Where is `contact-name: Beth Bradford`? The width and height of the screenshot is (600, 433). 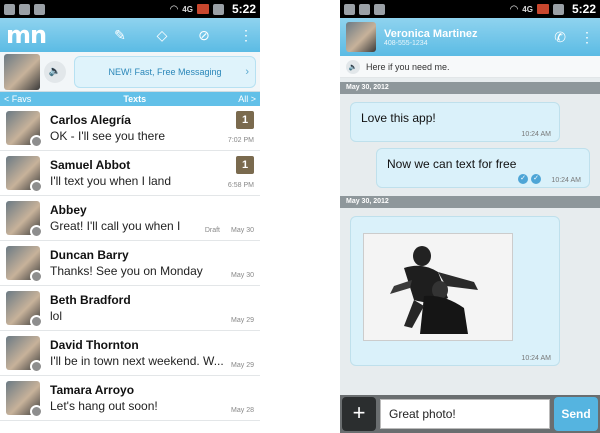
contact-name: Beth Bradford is located at coordinates (90, 299).